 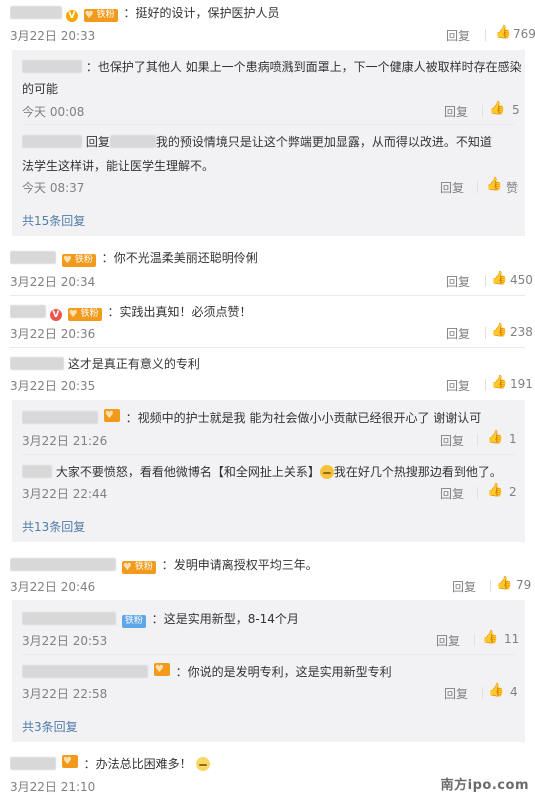 I want to click on comment-line: 这才是真正有意义的专利, so click(x=267, y=363).